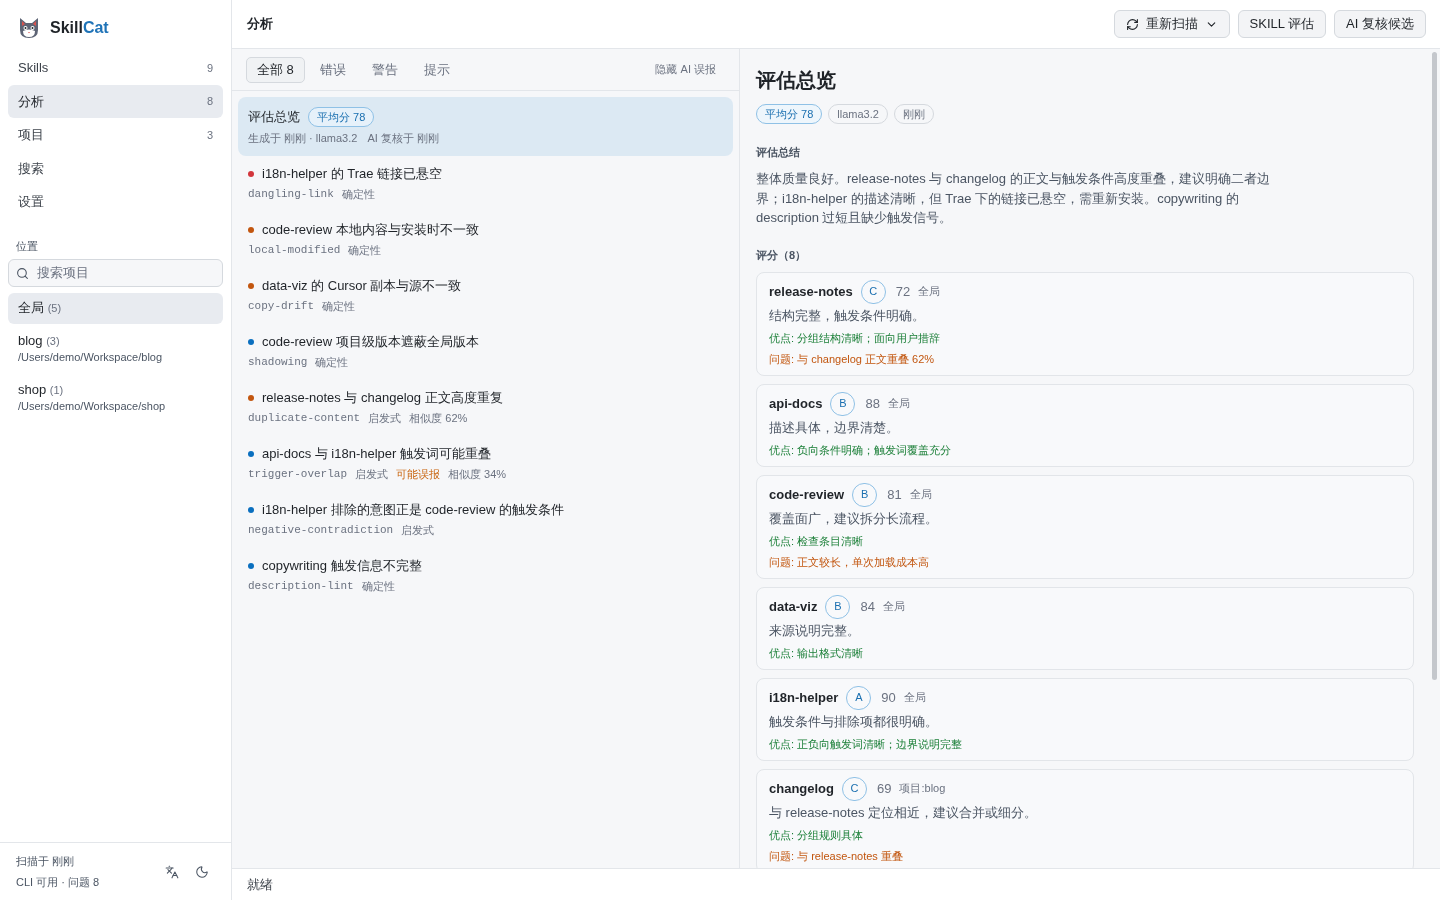  Describe the element at coordinates (370, 229) in the screenshot. I see `issue-title: code-review 本地内容与安装时不一致` at that location.